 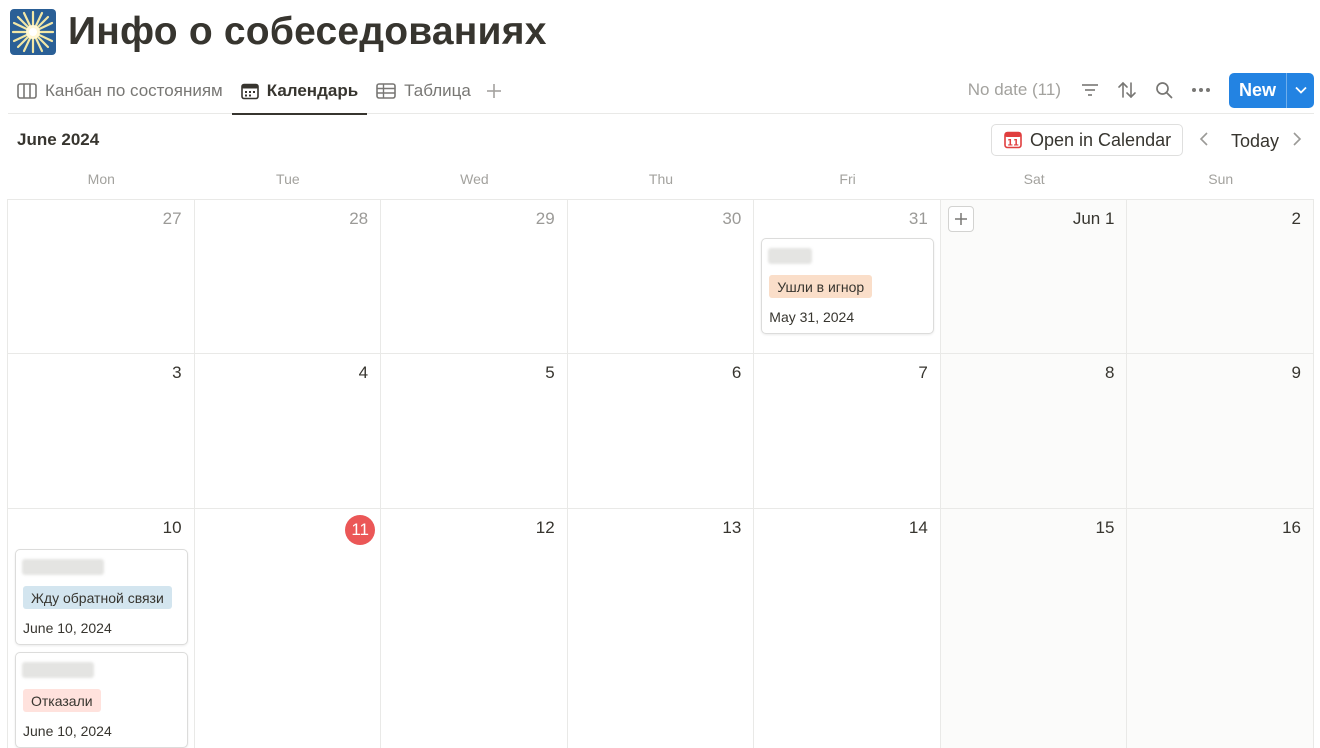 I want to click on filter-icon, so click(x=1090, y=90).